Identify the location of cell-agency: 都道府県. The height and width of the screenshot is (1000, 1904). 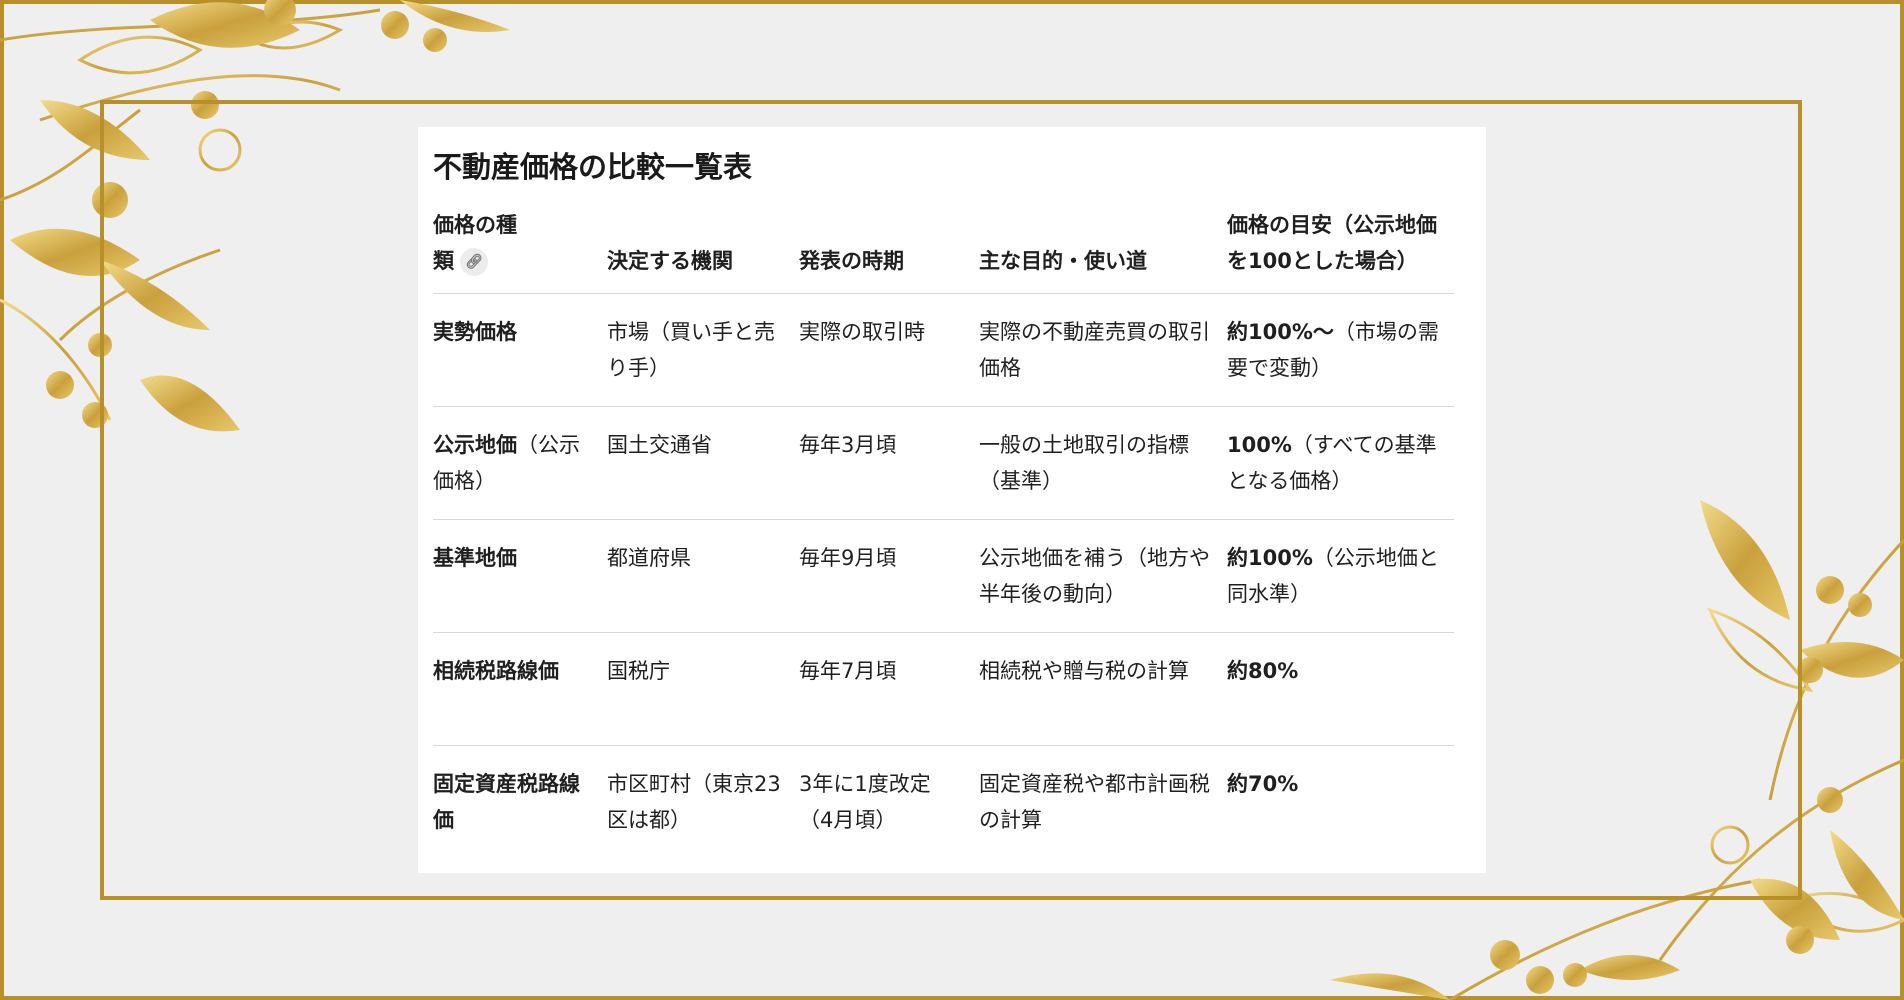
(703, 576).